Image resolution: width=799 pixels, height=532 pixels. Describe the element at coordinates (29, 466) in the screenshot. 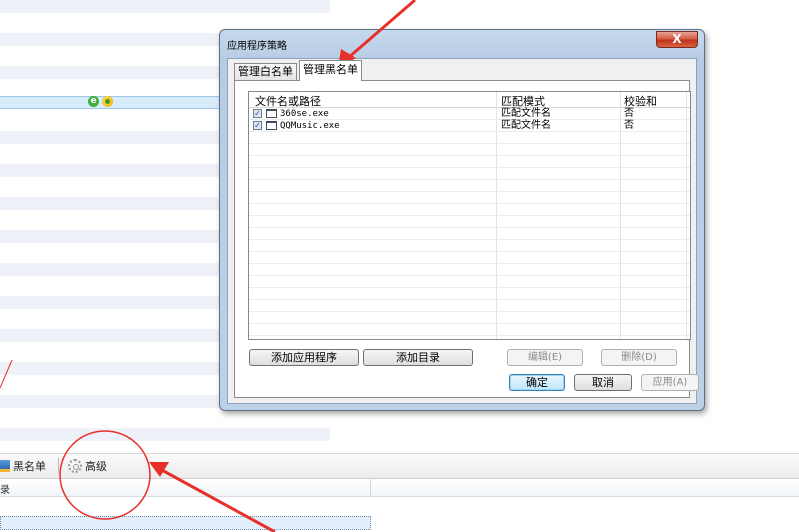

I see `blacklist-label: 黑名单` at that location.